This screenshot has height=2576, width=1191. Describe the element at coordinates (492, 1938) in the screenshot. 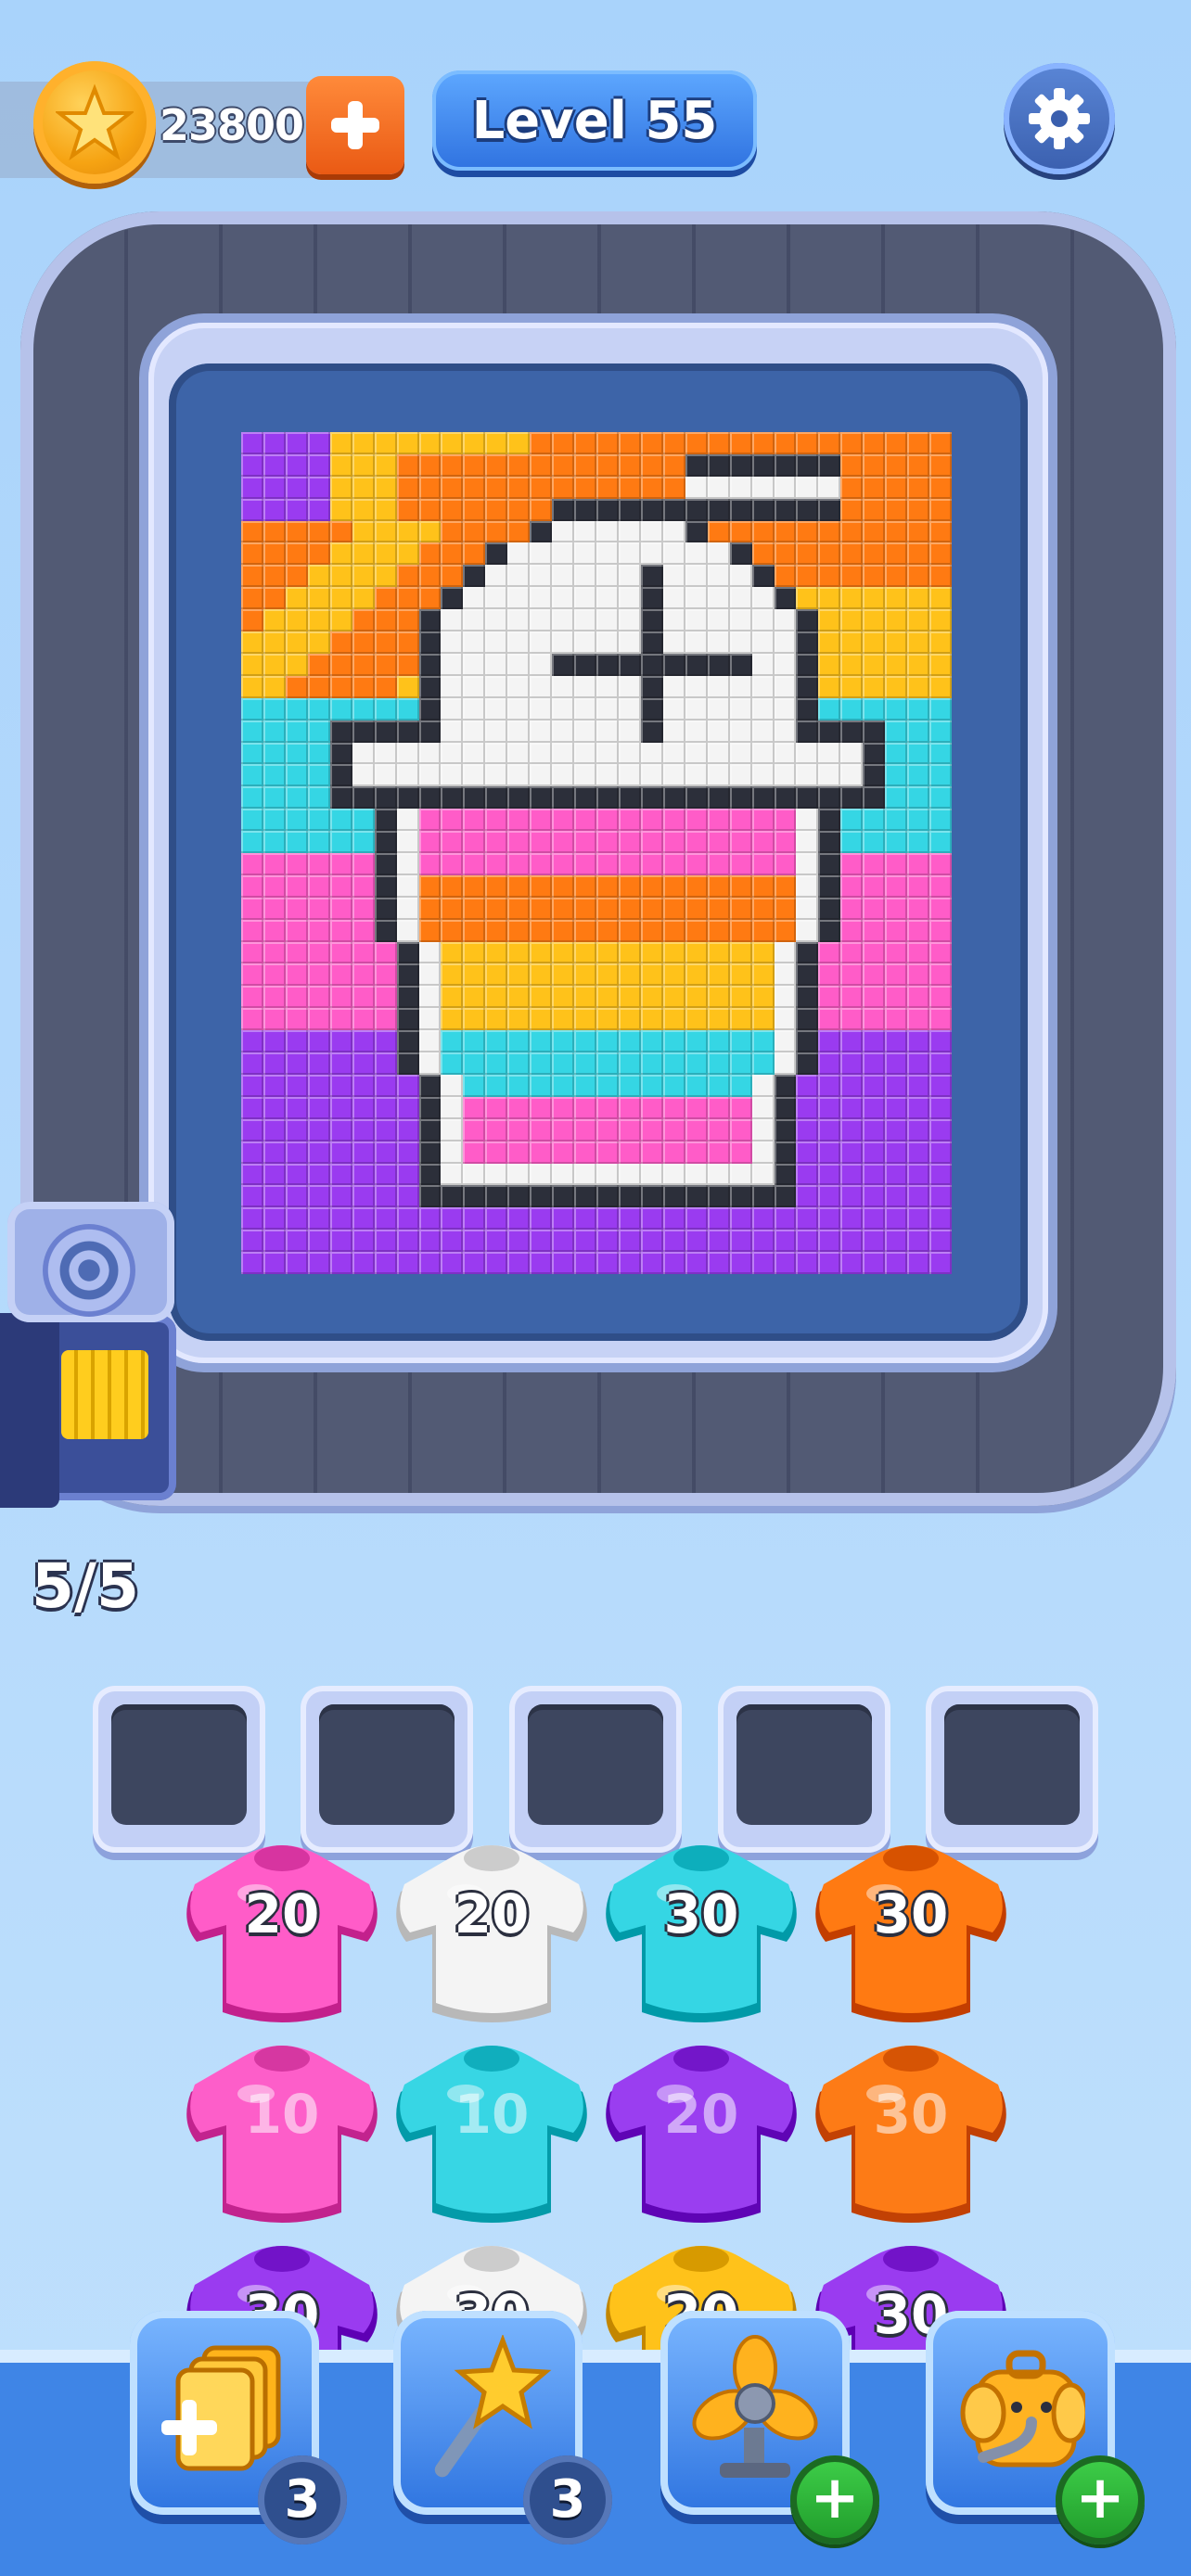

I see `shirt-white: 20` at that location.